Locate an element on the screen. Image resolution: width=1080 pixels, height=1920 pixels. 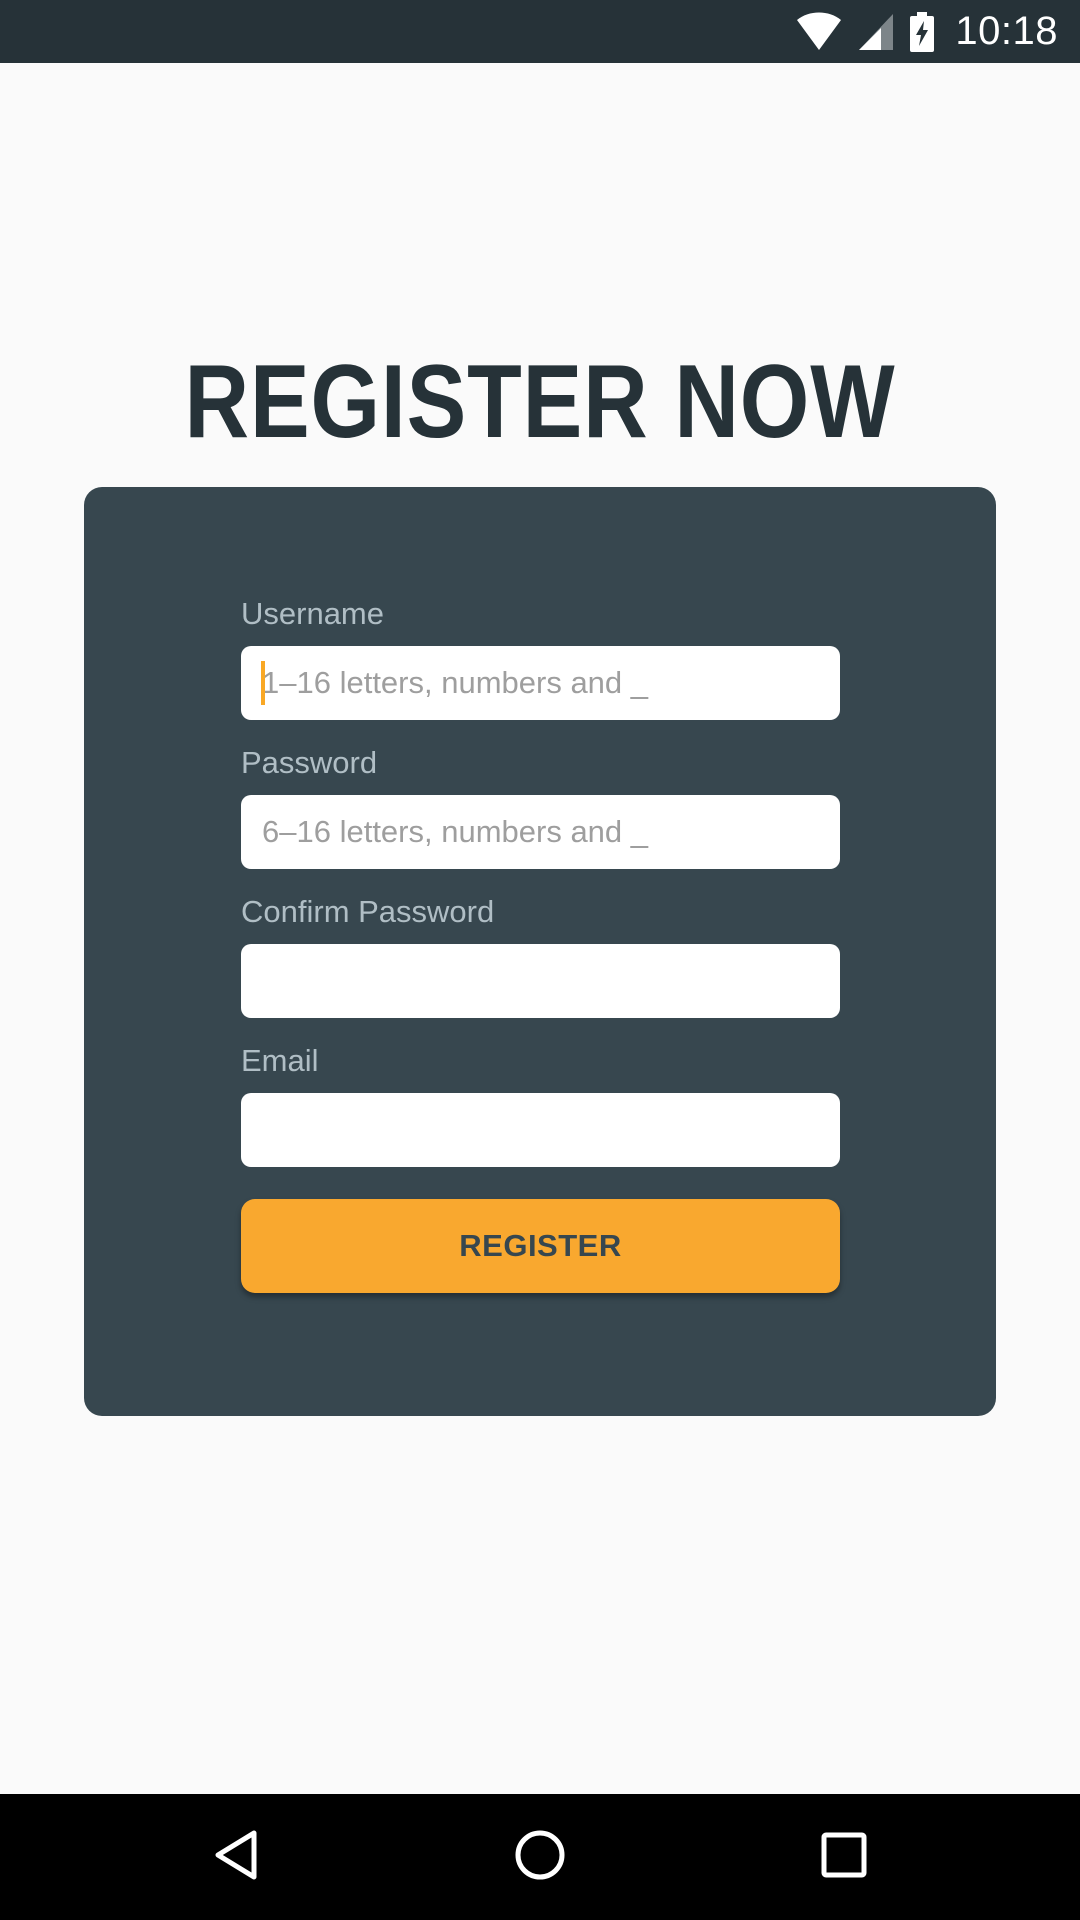
page-title: REGISTER NOW is located at coordinates (540, 402).